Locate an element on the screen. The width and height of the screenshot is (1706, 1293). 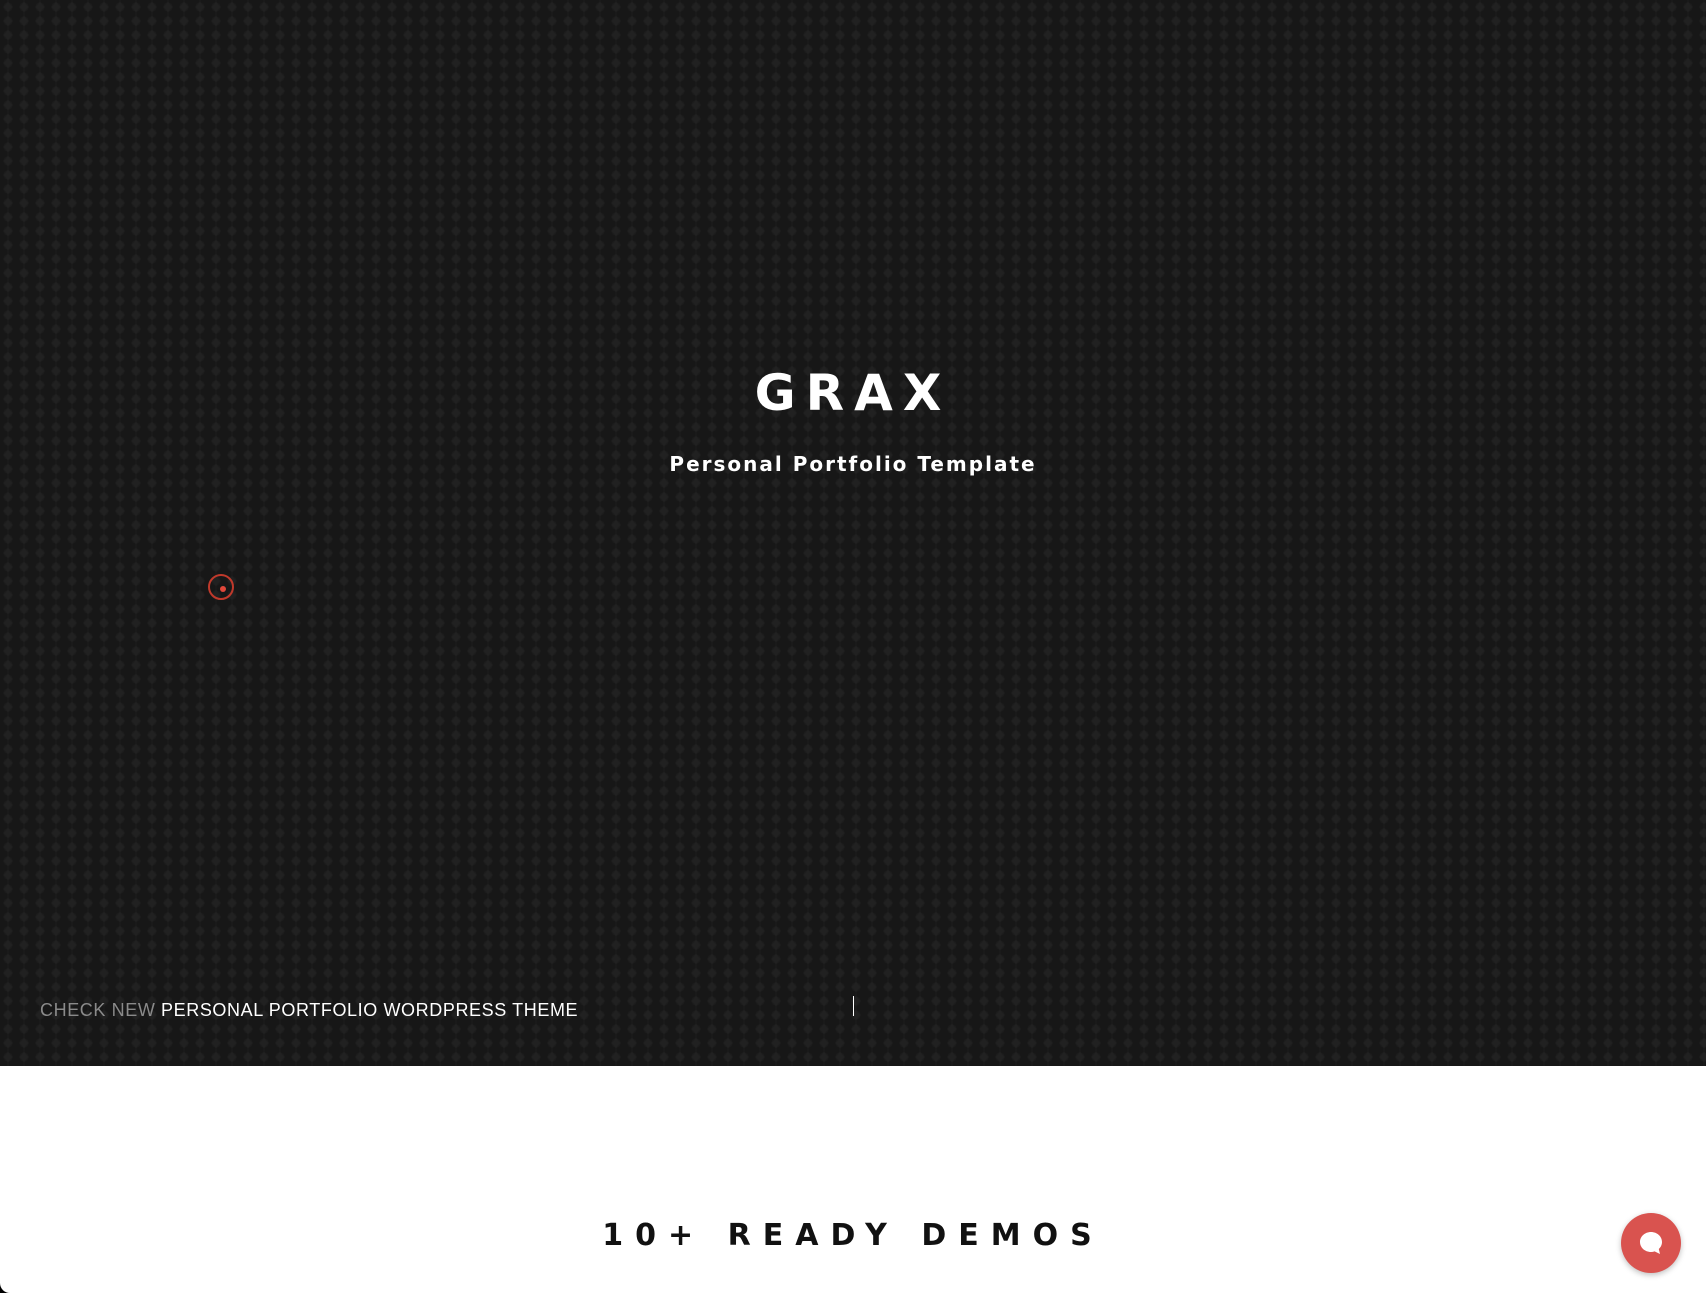
promo-prefix: CHECK NEW is located at coordinates (98, 1010).